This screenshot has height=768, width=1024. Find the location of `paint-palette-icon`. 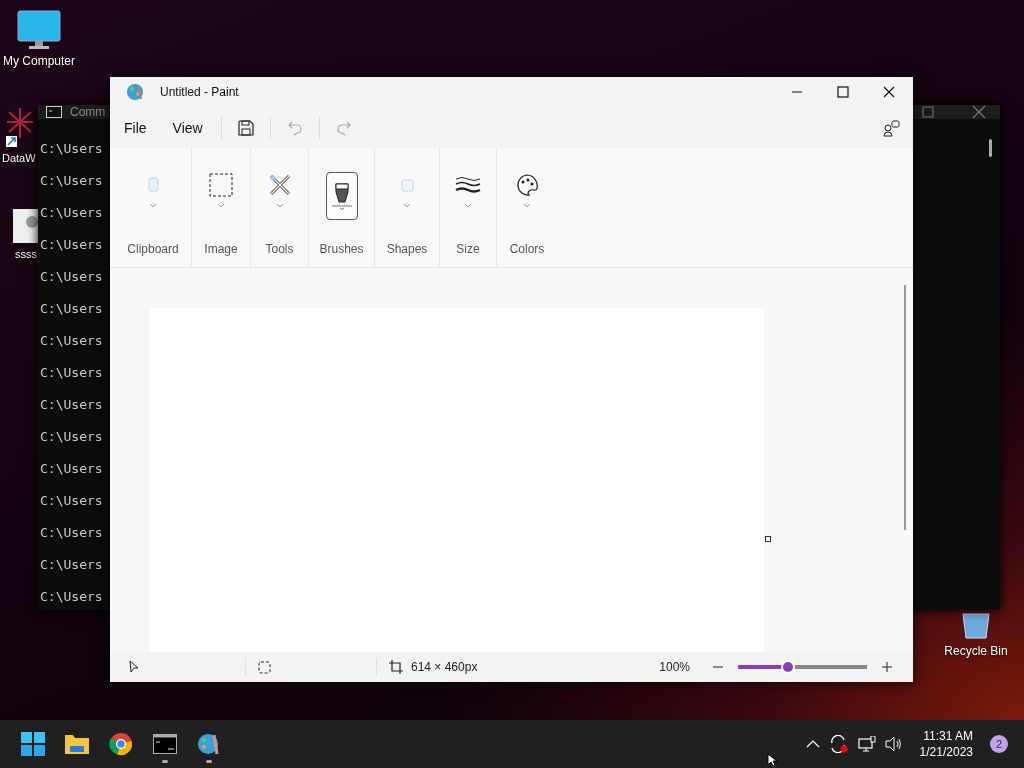

paint-palette-icon is located at coordinates (208, 744).